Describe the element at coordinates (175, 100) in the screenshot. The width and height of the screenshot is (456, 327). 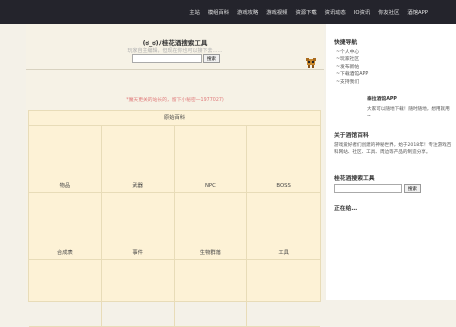
I see `notice-text: *魔天更关的站长的，留下小秘密一1977027)` at that location.